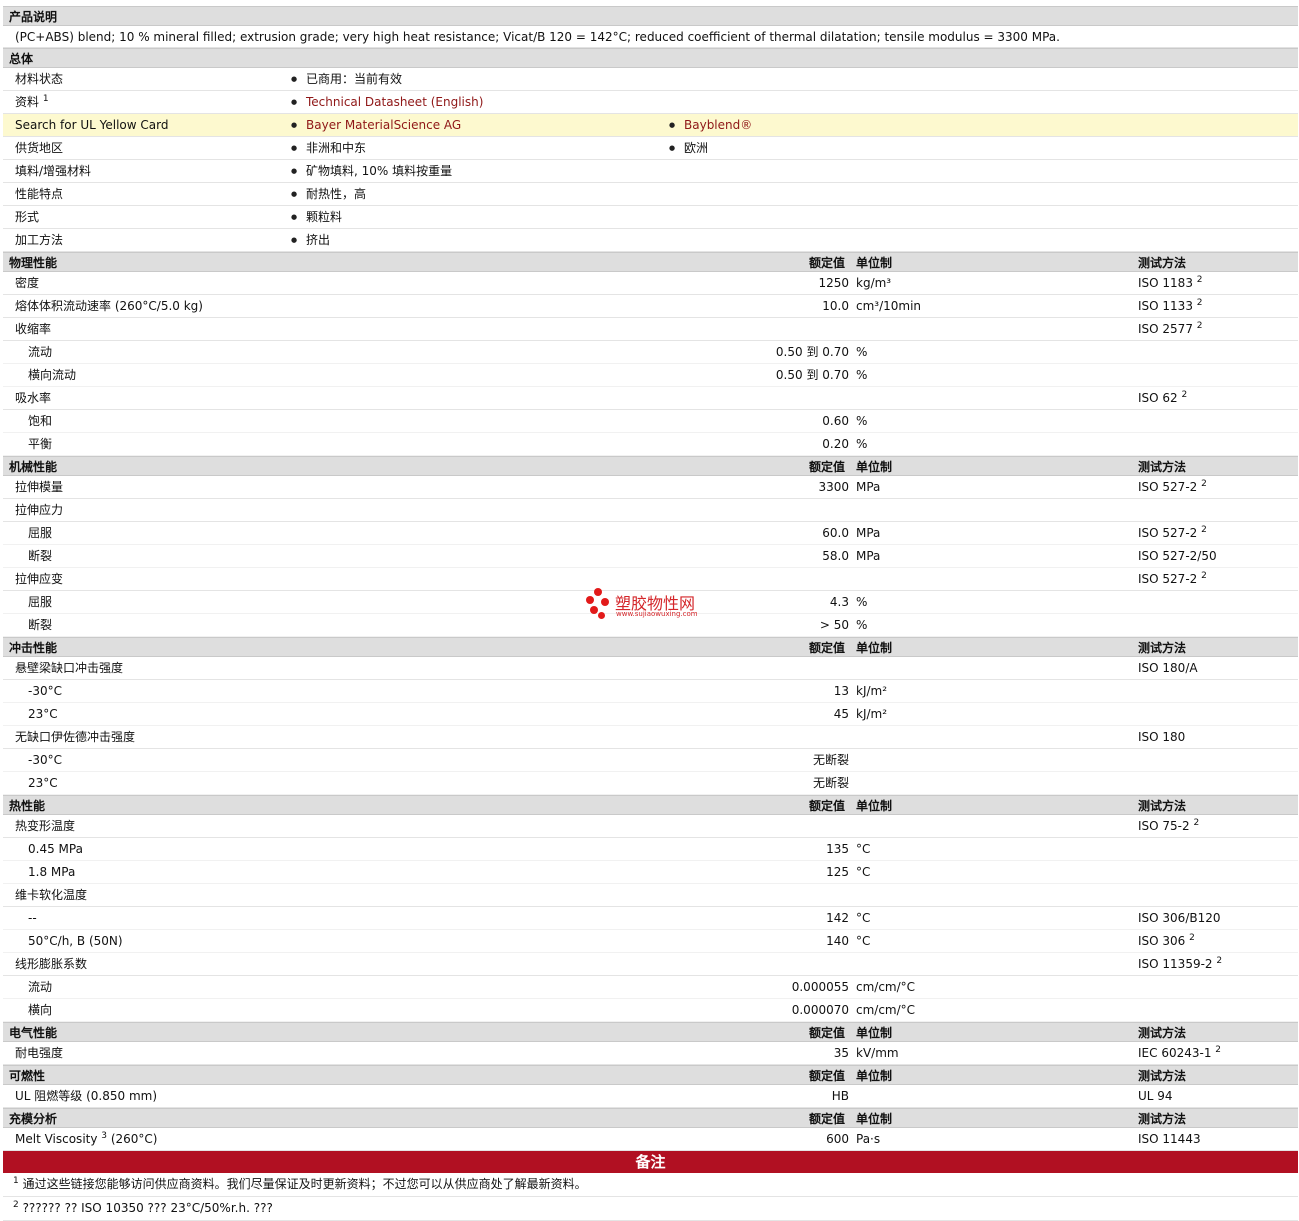 The width and height of the screenshot is (1299, 1221). Describe the element at coordinates (39, 148) in the screenshot. I see `row-label-text: 供货地区` at that location.